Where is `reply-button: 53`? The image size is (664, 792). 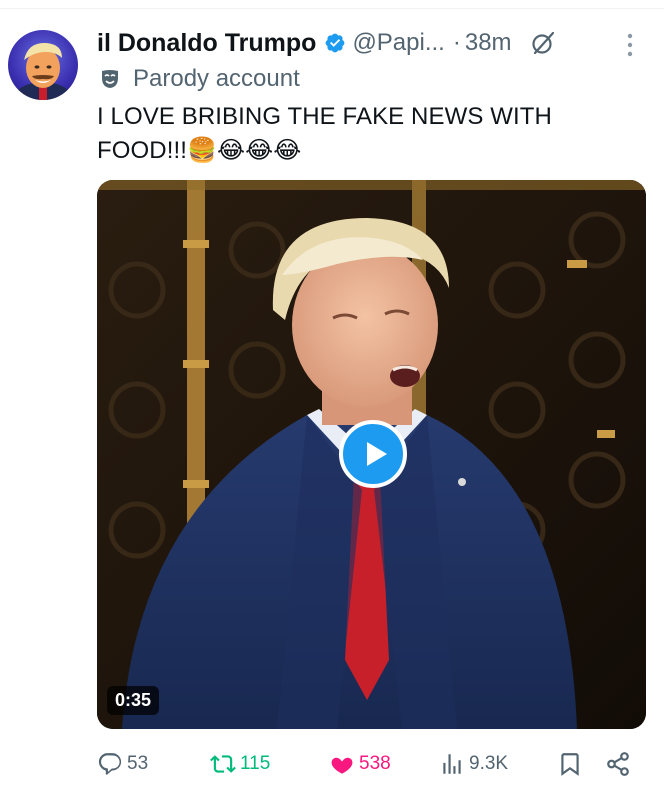
reply-button: 53 is located at coordinates (122, 764).